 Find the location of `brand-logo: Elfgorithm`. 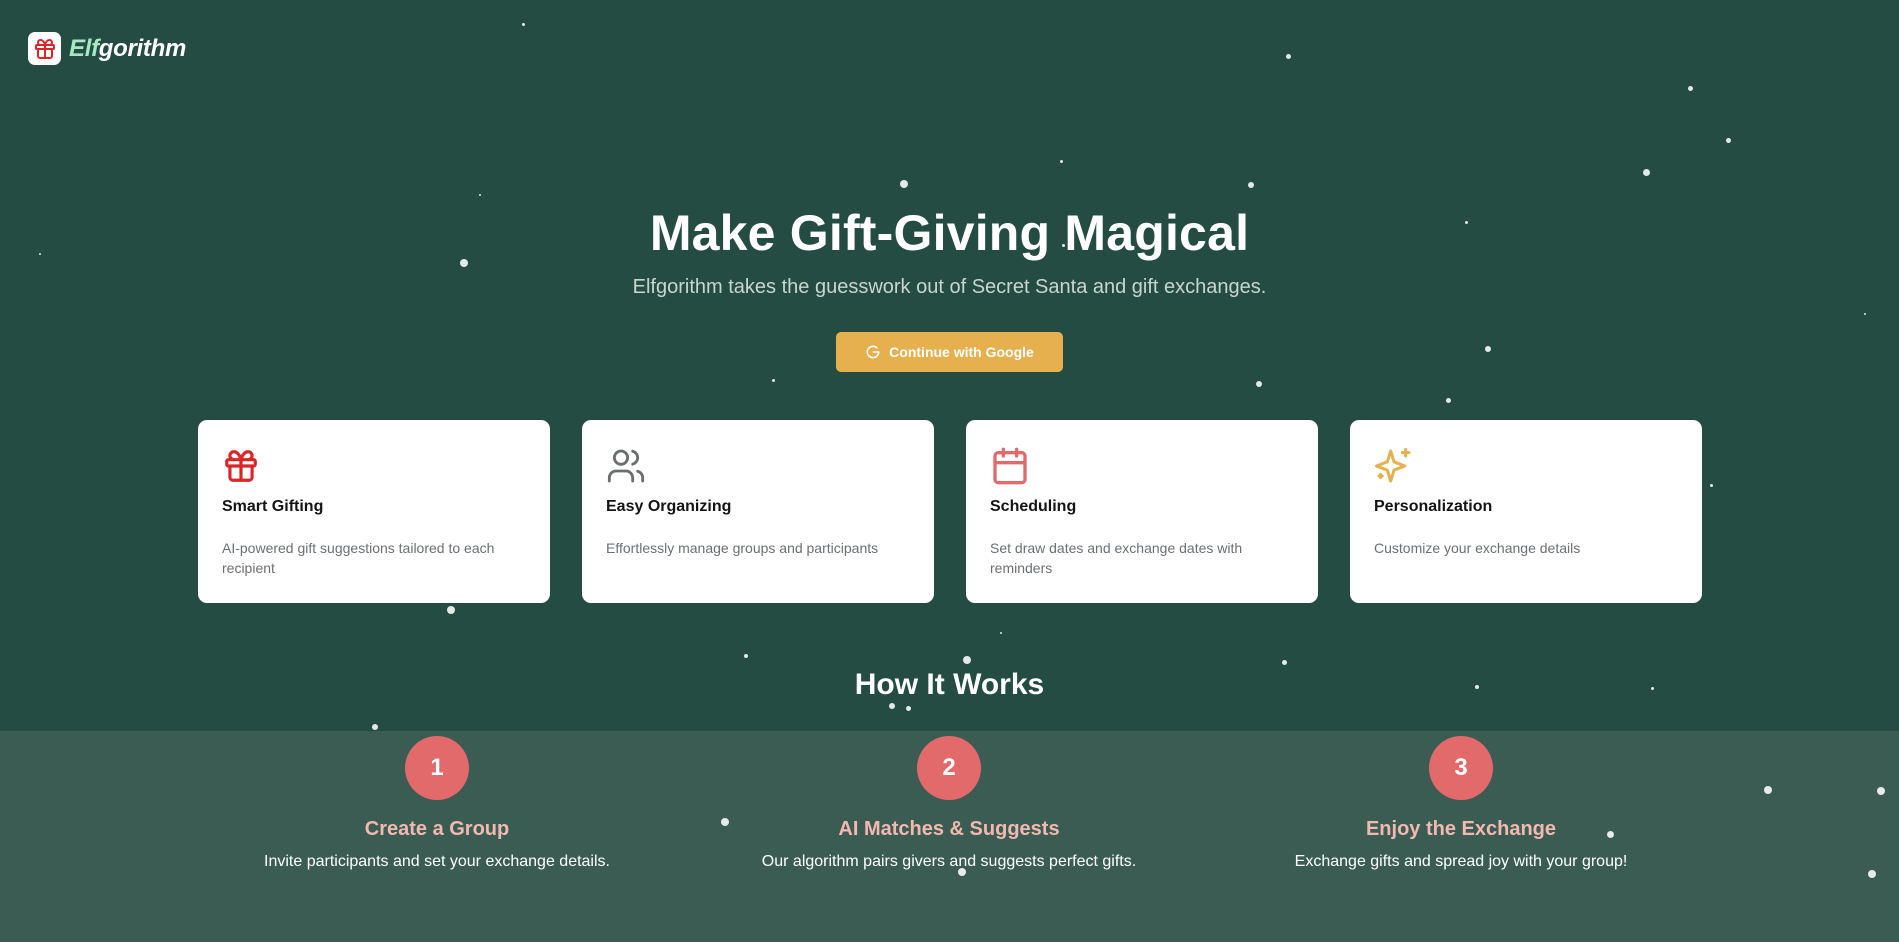

brand-logo: Elfgorithm is located at coordinates (107, 48).